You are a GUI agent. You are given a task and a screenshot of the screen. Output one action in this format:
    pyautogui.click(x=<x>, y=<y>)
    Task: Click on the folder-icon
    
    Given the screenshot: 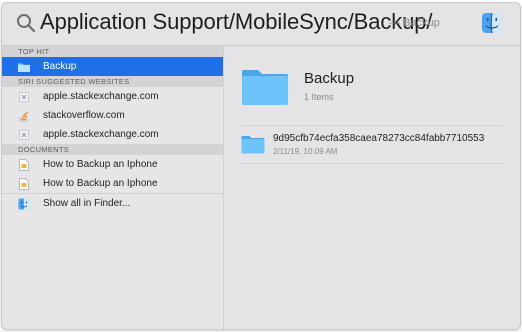 What is the action you would take?
    pyautogui.click(x=24, y=67)
    